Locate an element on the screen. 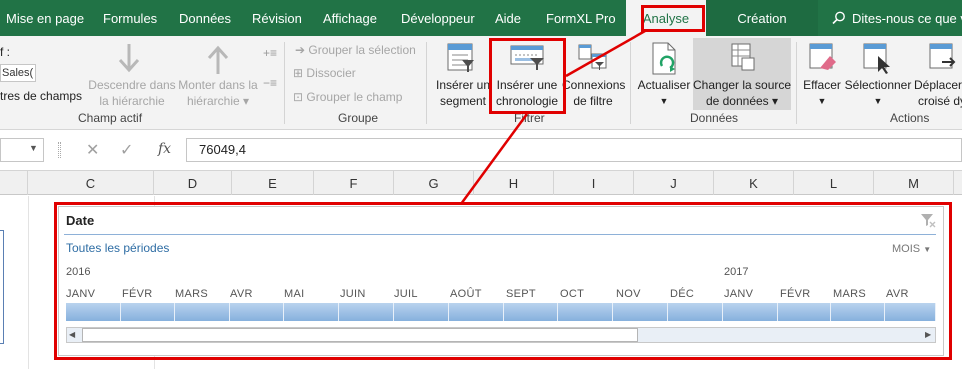 The height and width of the screenshot is (369, 962). collapse-field-icon: −≡ is located at coordinates (270, 83).